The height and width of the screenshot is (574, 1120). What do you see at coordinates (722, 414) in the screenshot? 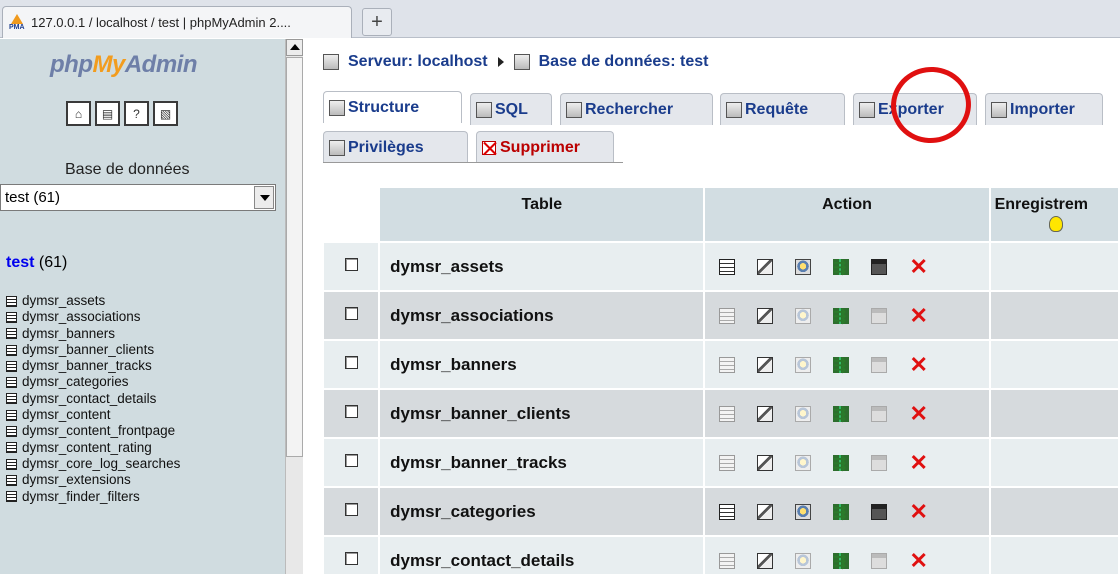
I see `table-row: dymsr_banner_clients ✕` at bounding box center [722, 414].